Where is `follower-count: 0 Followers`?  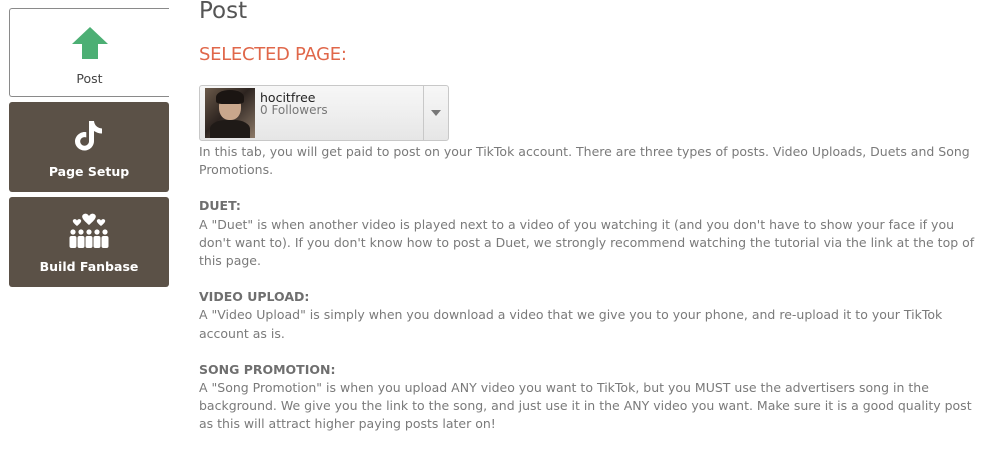 follower-count: 0 Followers is located at coordinates (294, 110).